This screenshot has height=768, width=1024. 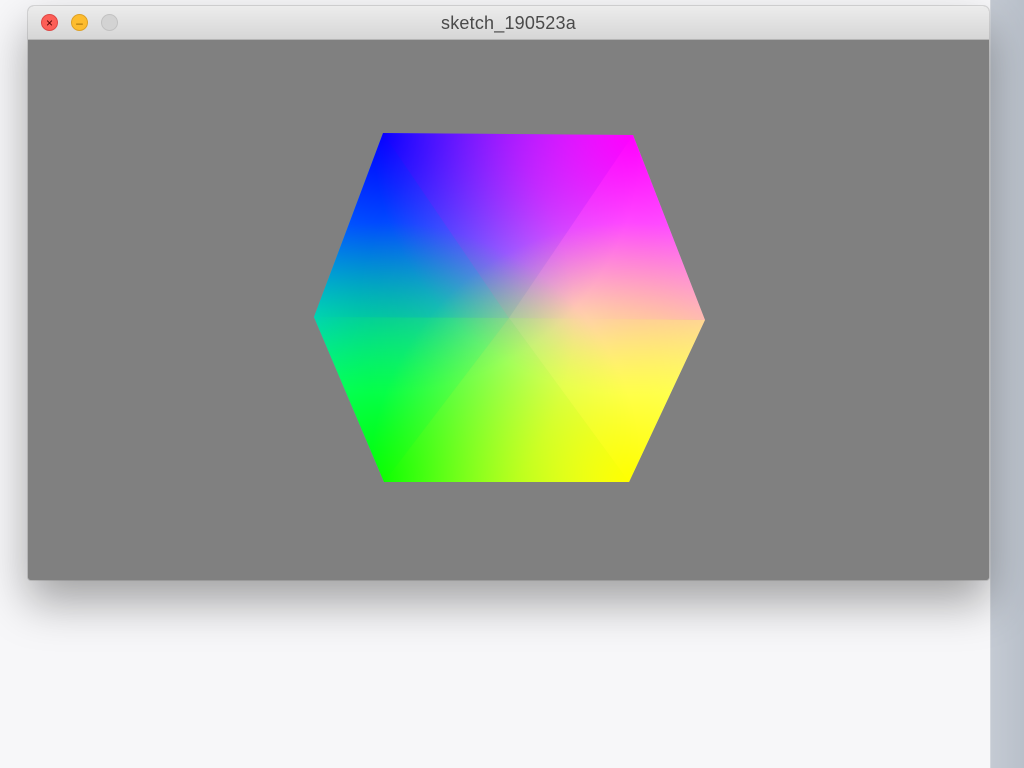 I want to click on window-title: sketch_190523a, so click(x=508, y=23).